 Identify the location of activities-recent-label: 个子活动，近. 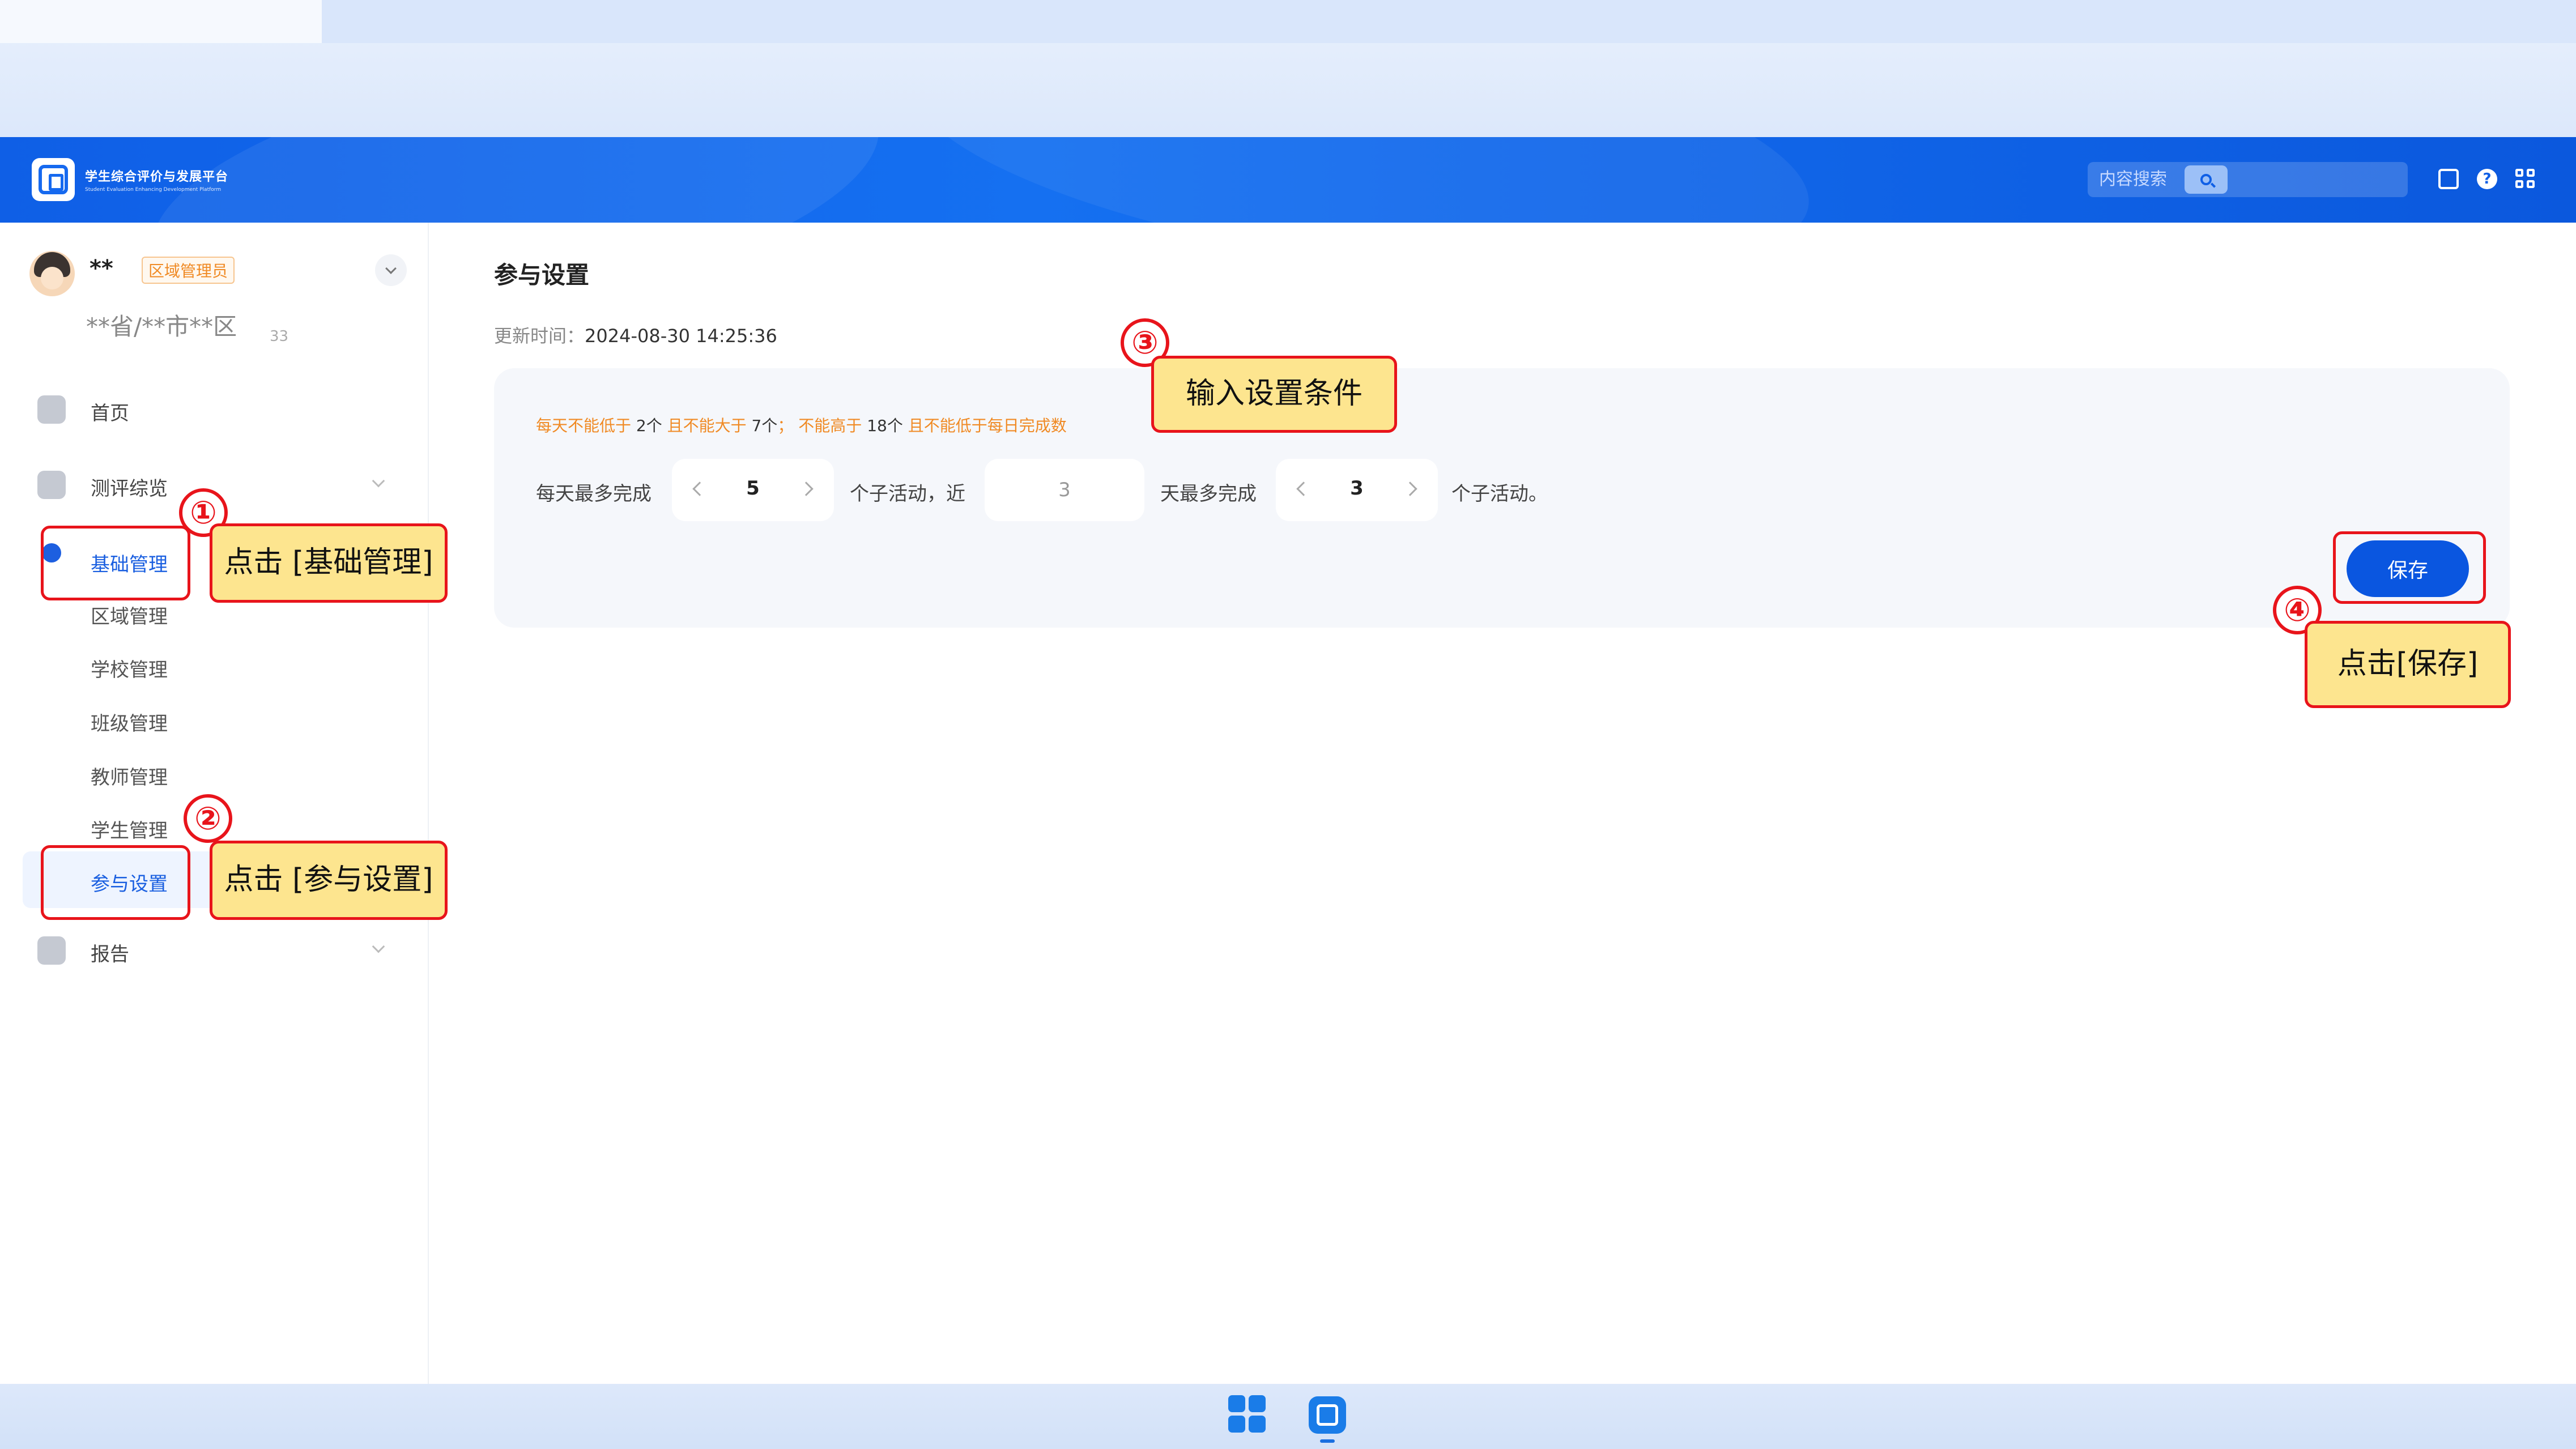
(907, 494).